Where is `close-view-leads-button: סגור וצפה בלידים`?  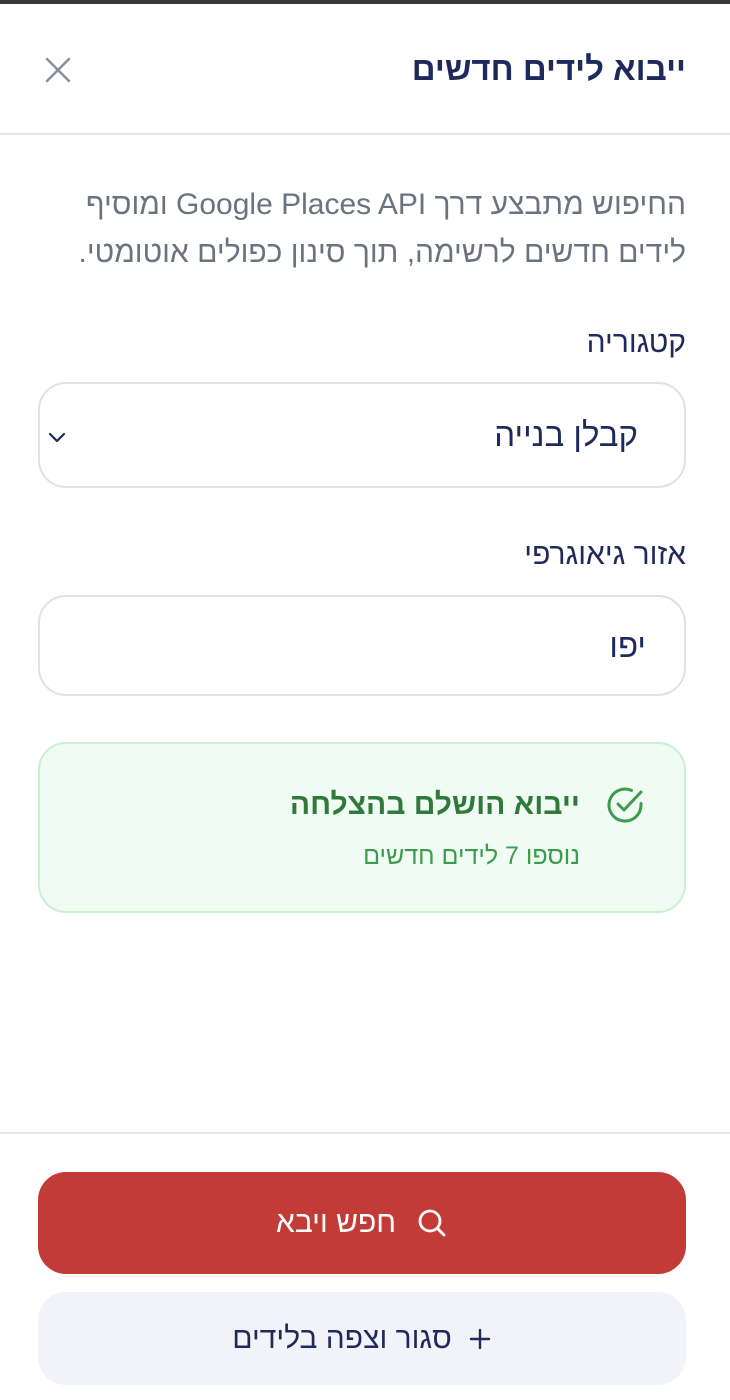 close-view-leads-button: סגור וצפה בלידים is located at coordinates (362, 1338).